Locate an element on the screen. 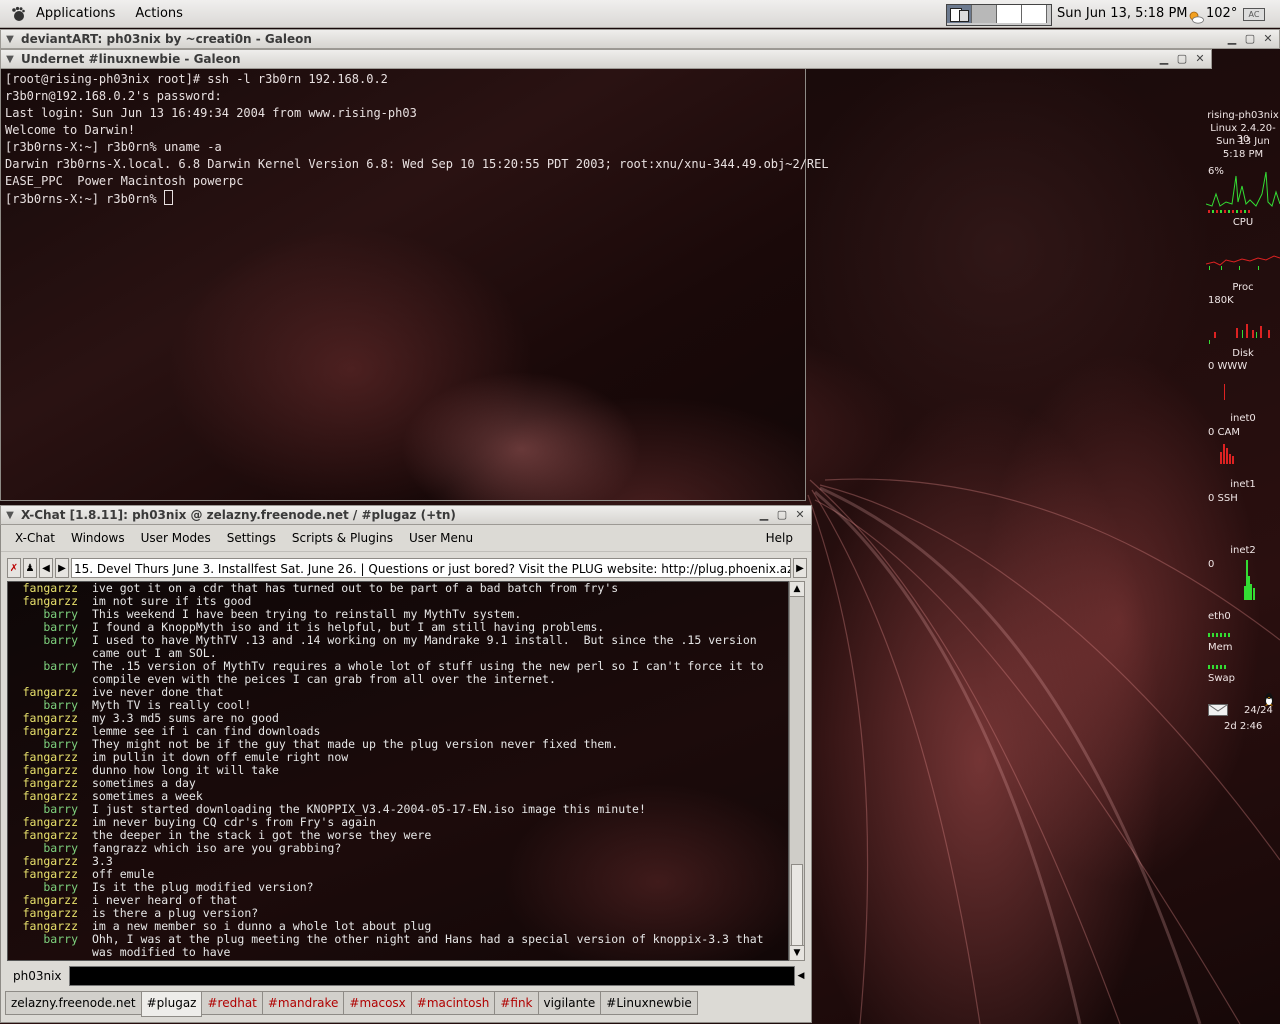  scroll-down-icon: ▼ is located at coordinates (797, 952).